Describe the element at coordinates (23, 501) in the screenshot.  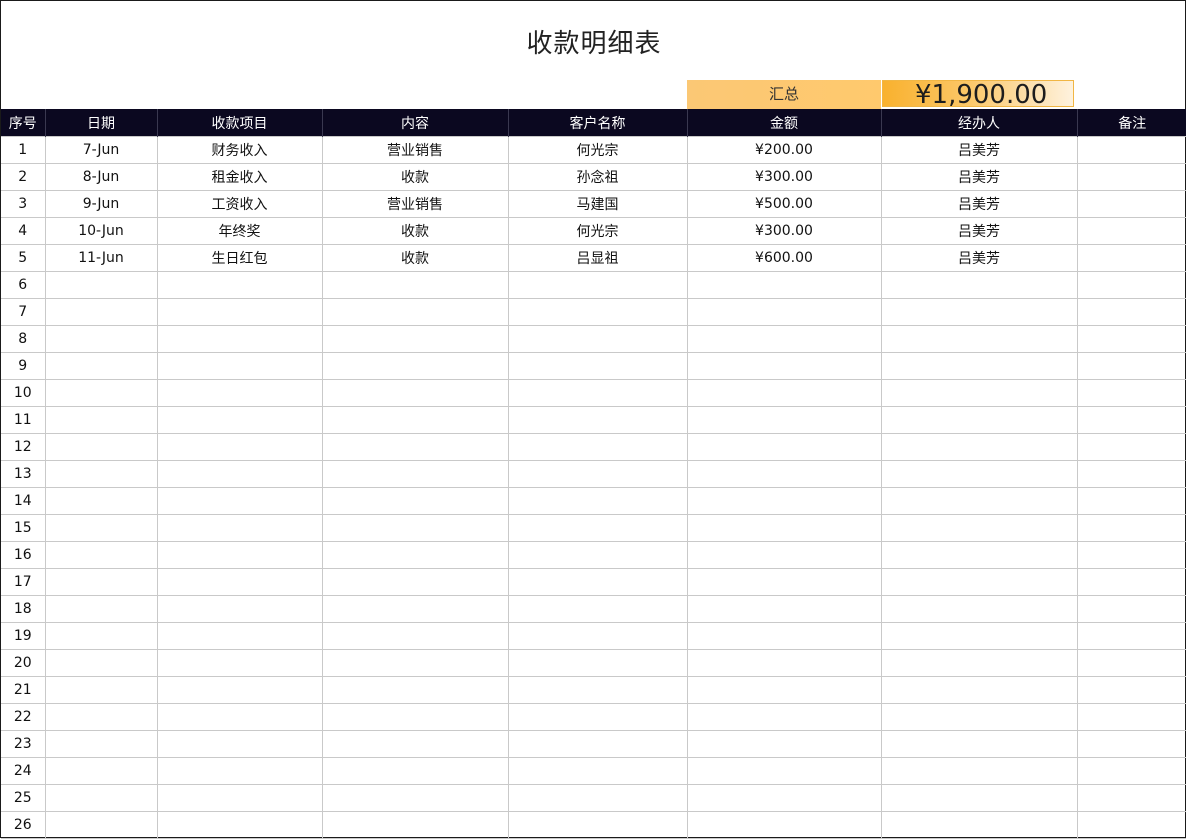
I see `cell-index: 14` at that location.